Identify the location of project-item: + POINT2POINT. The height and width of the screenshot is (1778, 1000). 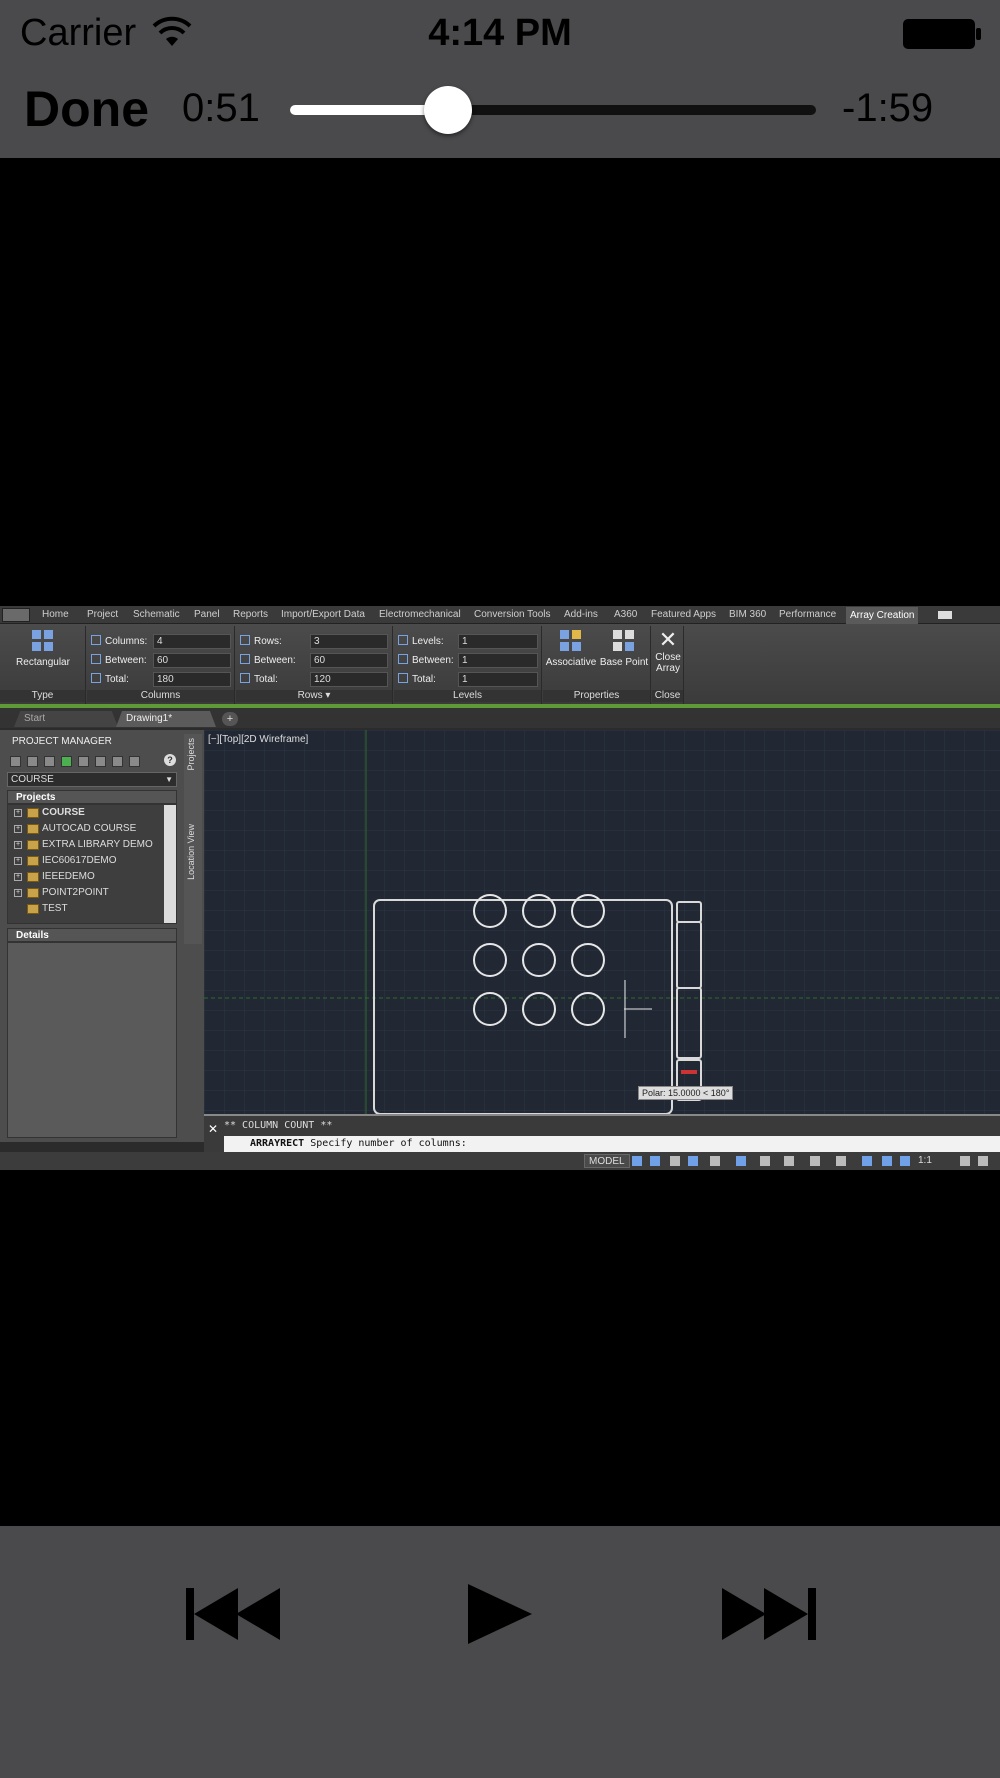
(92, 893).